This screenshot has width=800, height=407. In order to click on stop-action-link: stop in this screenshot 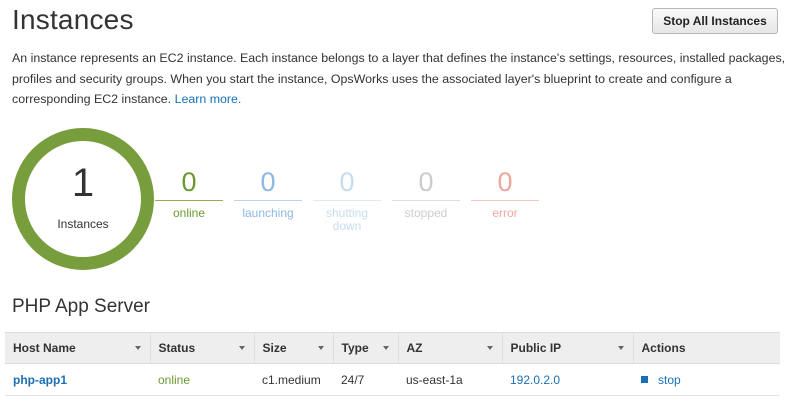, I will do `click(661, 380)`.